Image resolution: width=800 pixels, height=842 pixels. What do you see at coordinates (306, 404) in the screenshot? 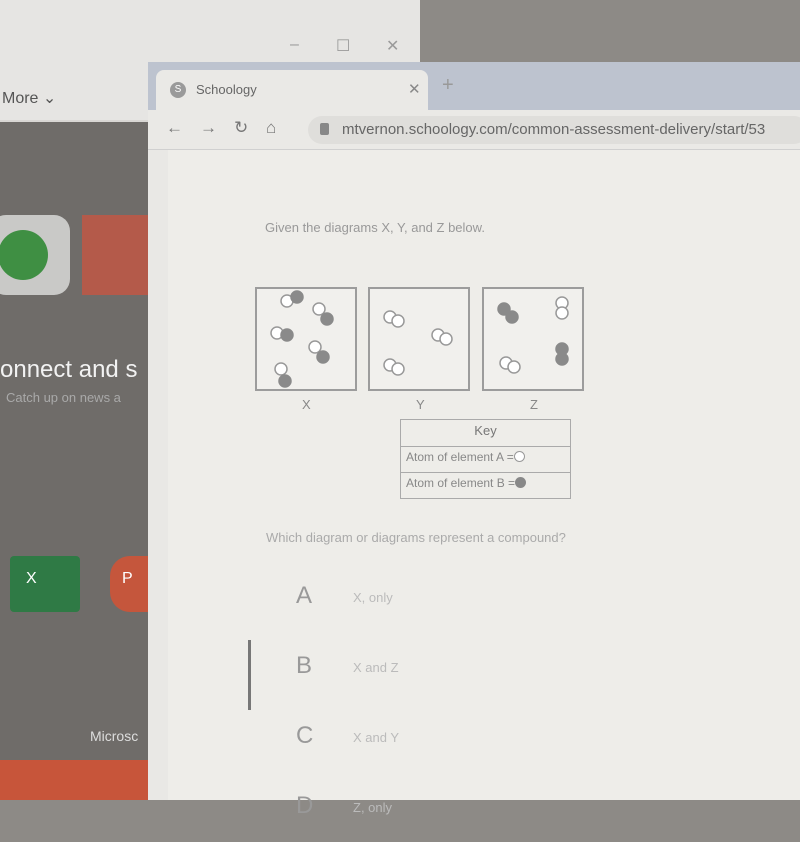
I see `diagram-x-label: X` at bounding box center [306, 404].